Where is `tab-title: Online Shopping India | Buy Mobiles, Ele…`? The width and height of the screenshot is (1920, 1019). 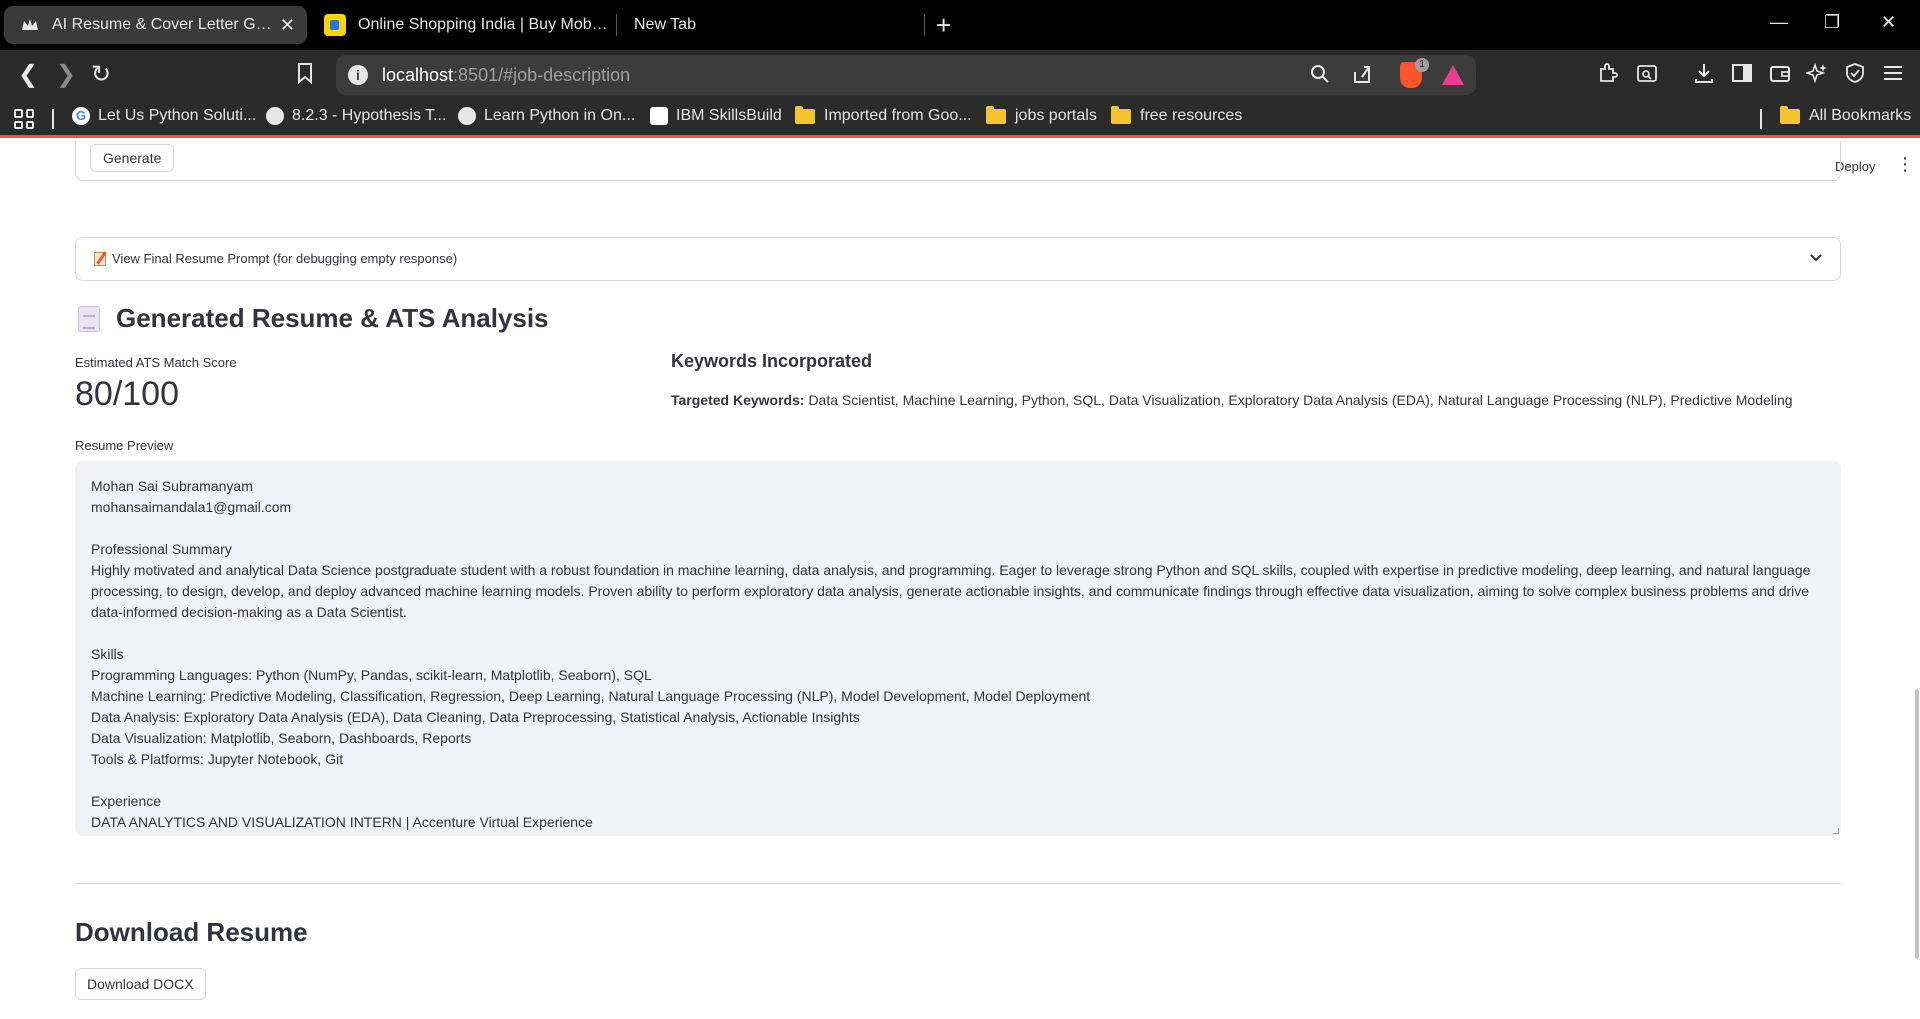 tab-title: Online Shopping India | Buy Mobiles, Ele… is located at coordinates (483, 24).